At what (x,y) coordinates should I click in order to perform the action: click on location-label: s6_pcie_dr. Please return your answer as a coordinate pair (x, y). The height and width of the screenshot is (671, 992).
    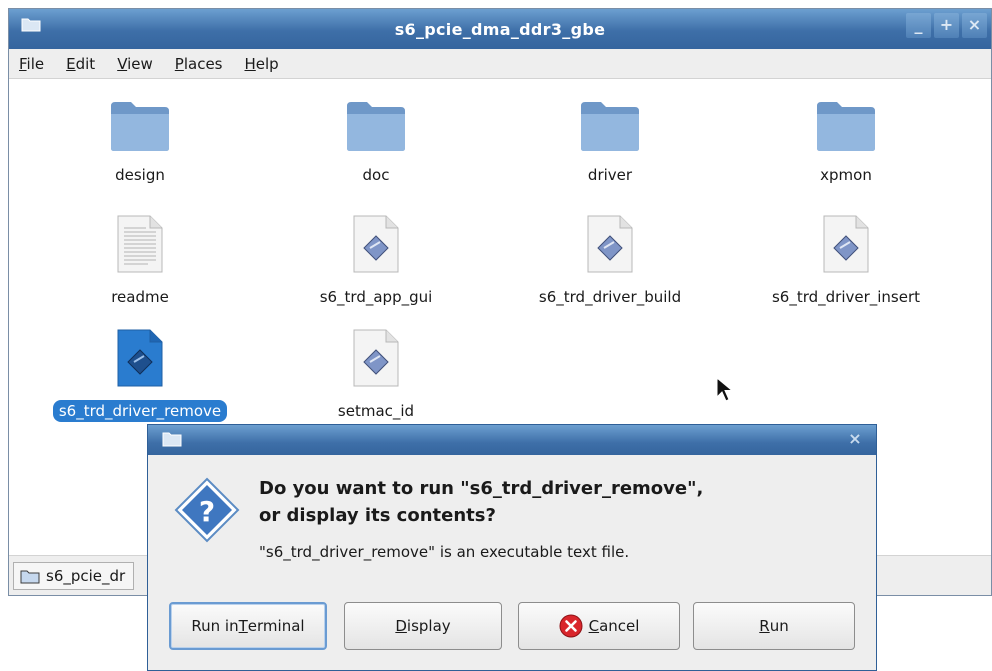
    Looking at the image, I should click on (86, 576).